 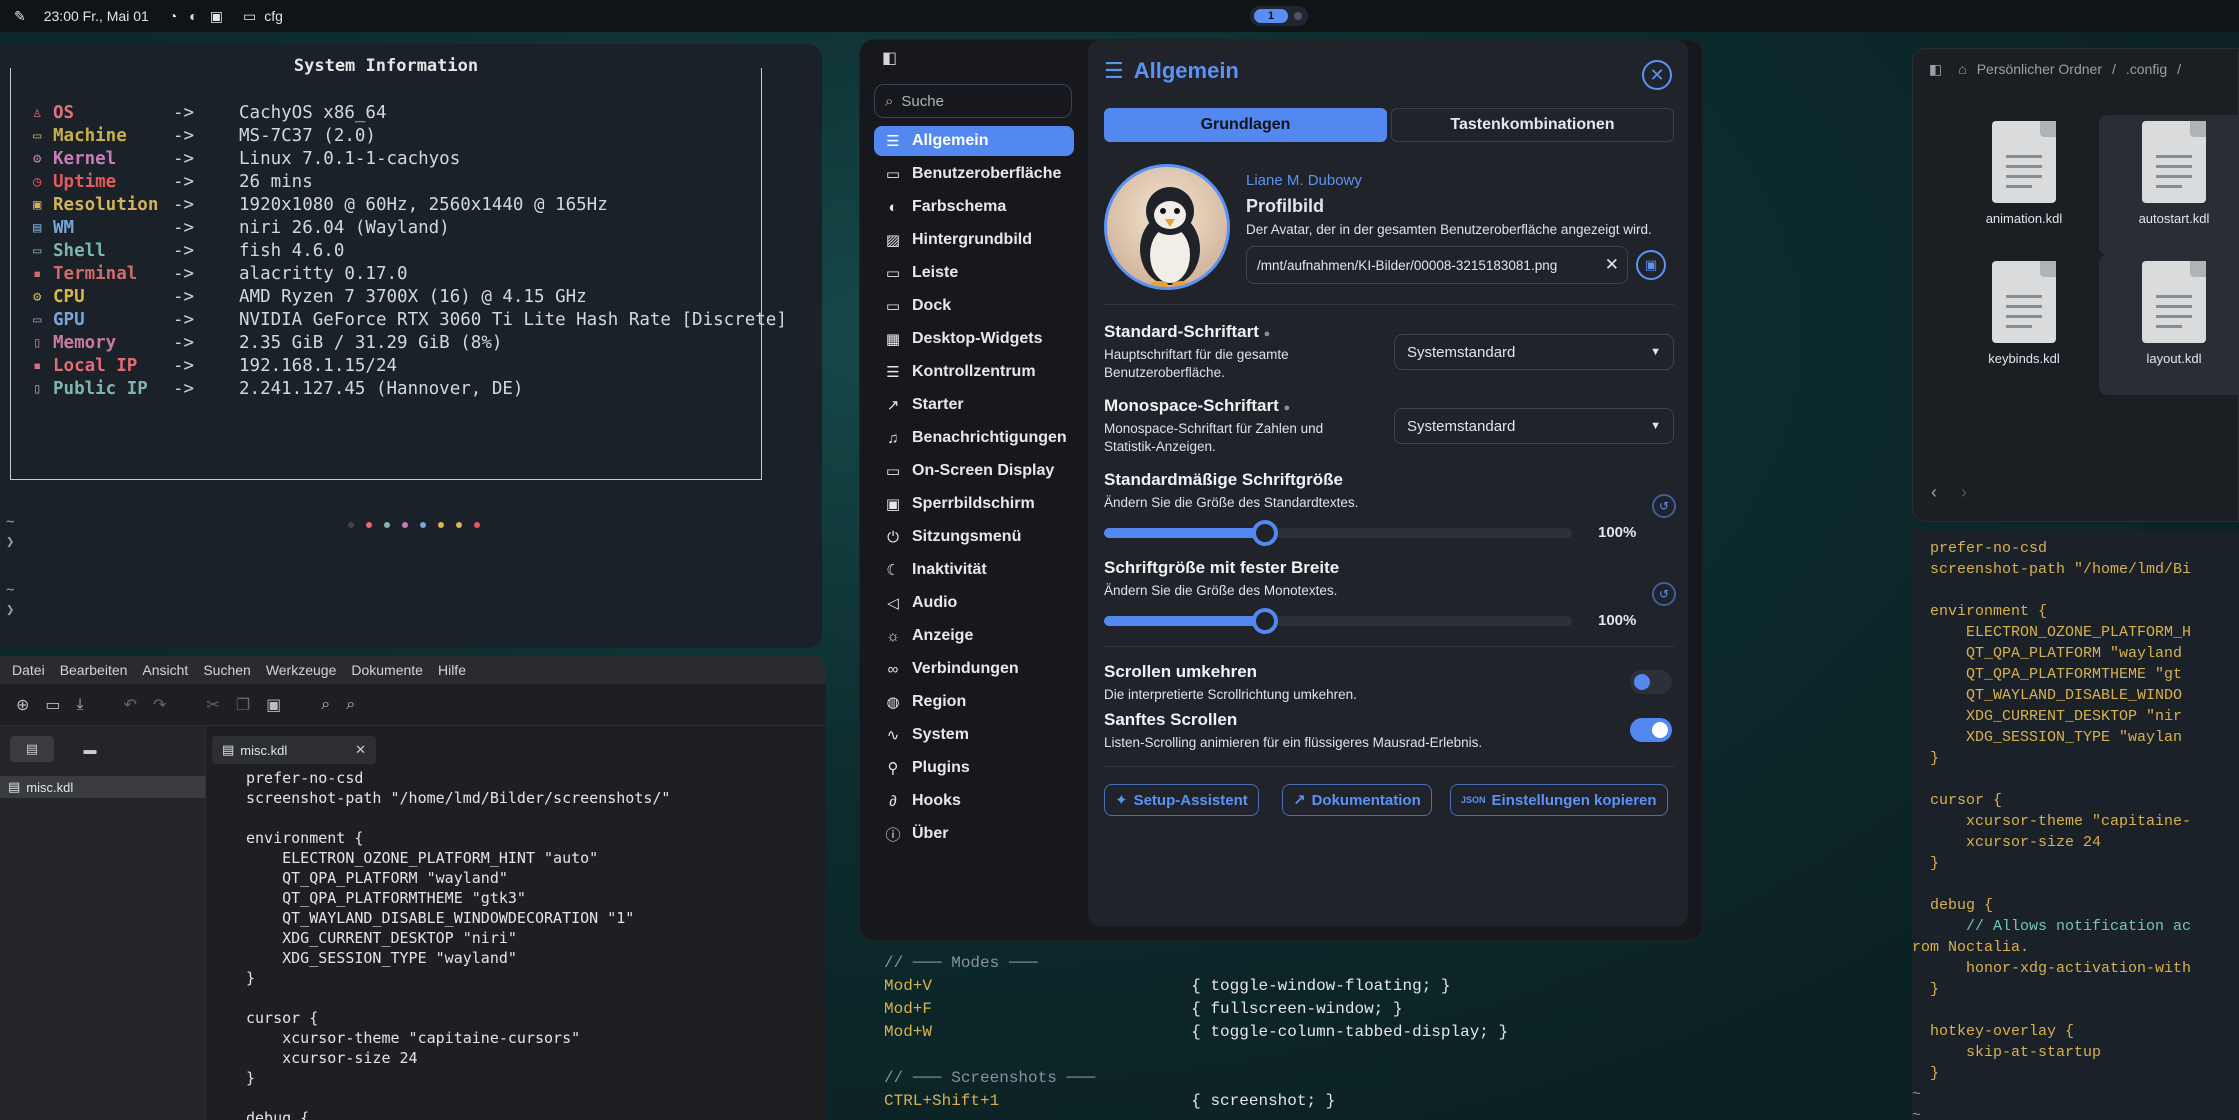 I want to click on nav-item-benachrichtigungen: ♫ Benachrichtigungen, so click(x=974, y=438).